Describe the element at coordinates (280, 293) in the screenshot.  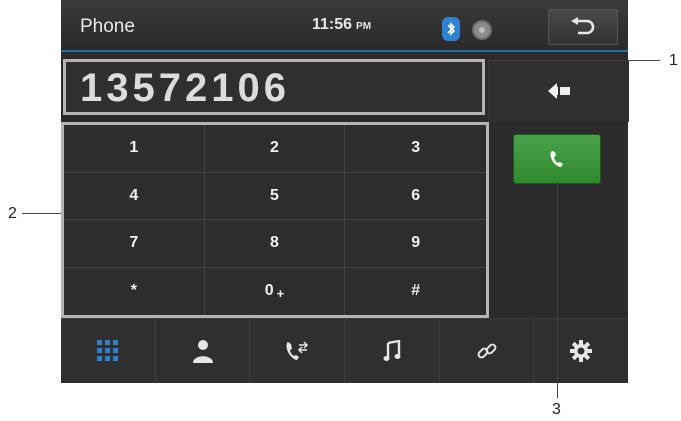
I see `key-sublabel: +` at that location.